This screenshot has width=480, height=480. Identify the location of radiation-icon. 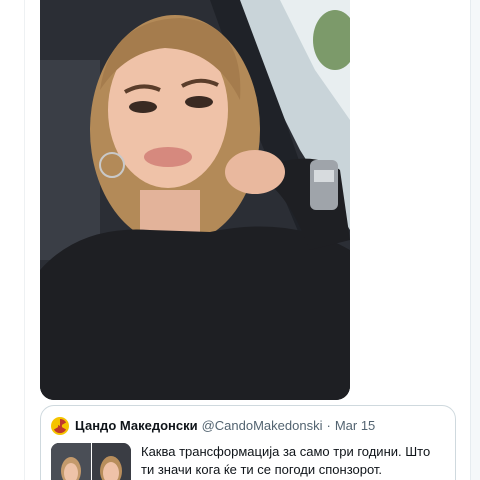
(60, 426).